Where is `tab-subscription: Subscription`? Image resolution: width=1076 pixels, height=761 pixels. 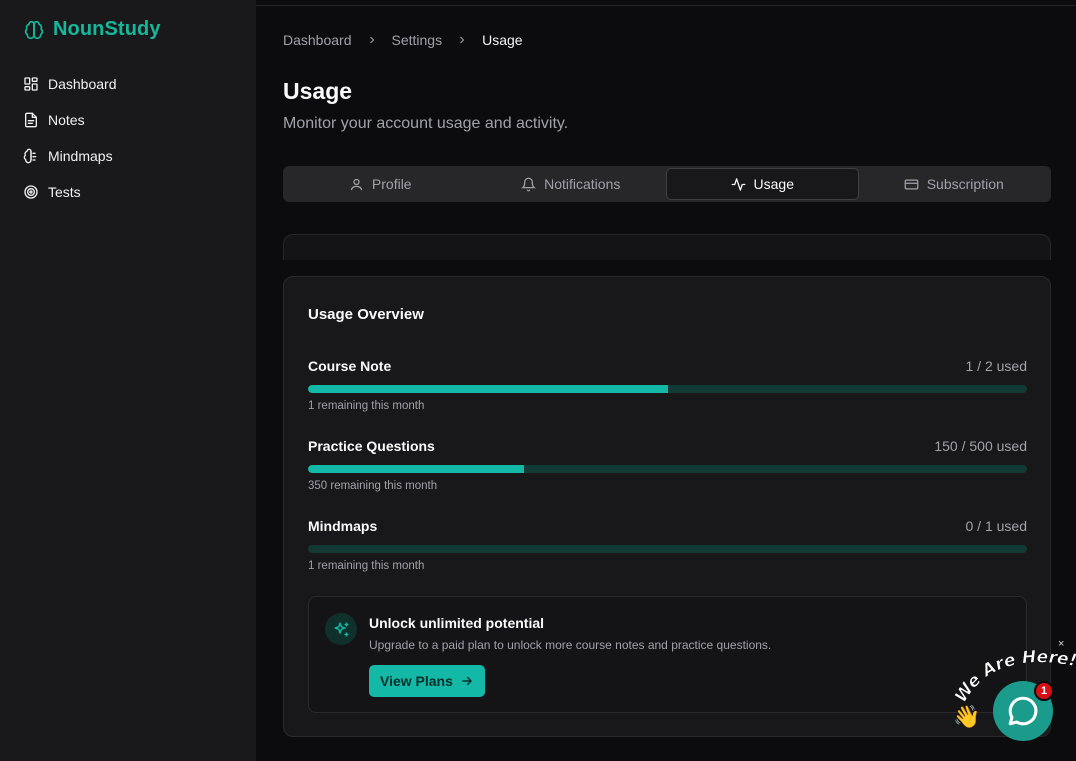 tab-subscription: Subscription is located at coordinates (954, 184).